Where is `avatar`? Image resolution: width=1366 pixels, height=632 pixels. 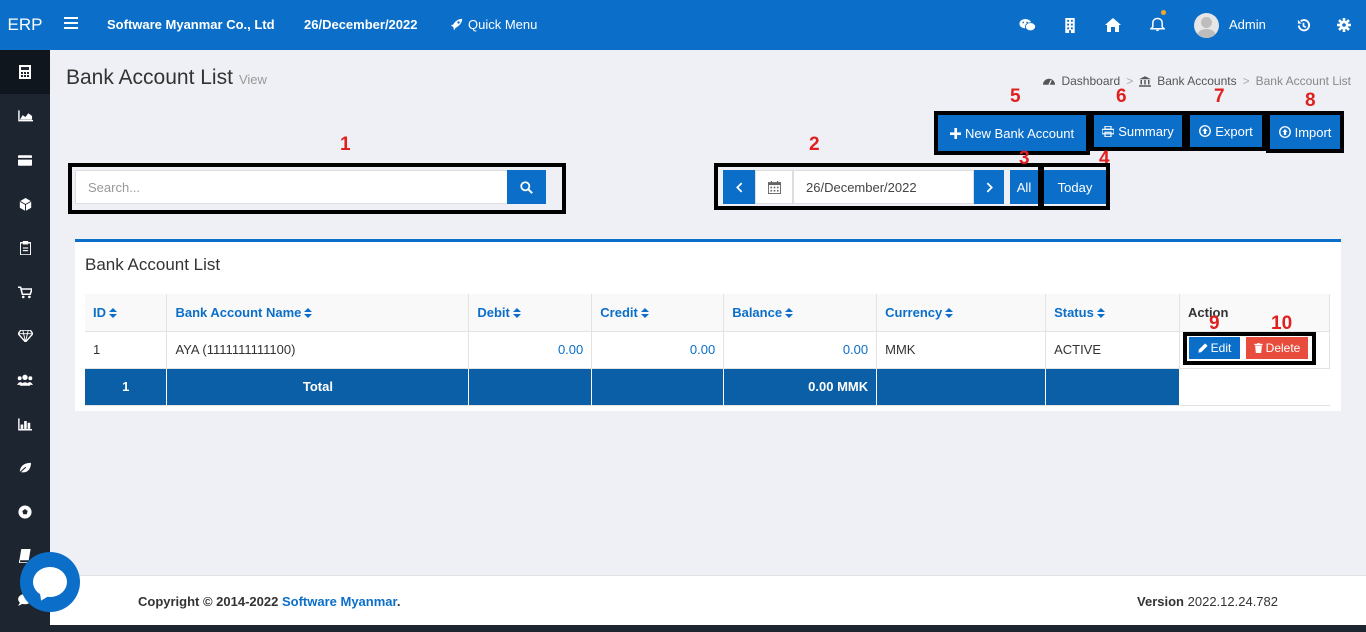 avatar is located at coordinates (1206, 25).